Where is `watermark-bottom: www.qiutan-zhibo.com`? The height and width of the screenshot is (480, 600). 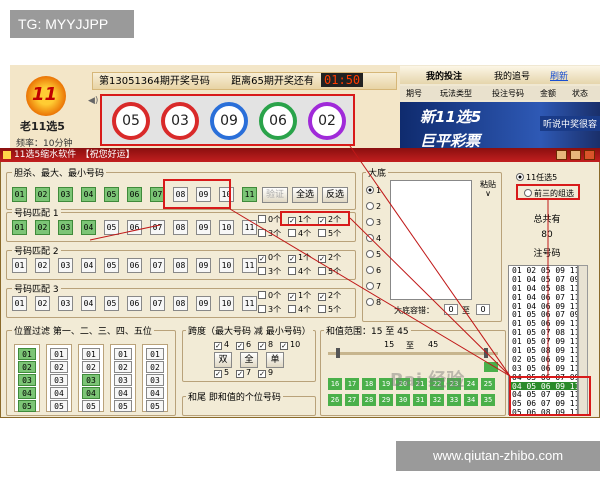 watermark-bottom: www.qiutan-zhibo.com is located at coordinates (498, 456).